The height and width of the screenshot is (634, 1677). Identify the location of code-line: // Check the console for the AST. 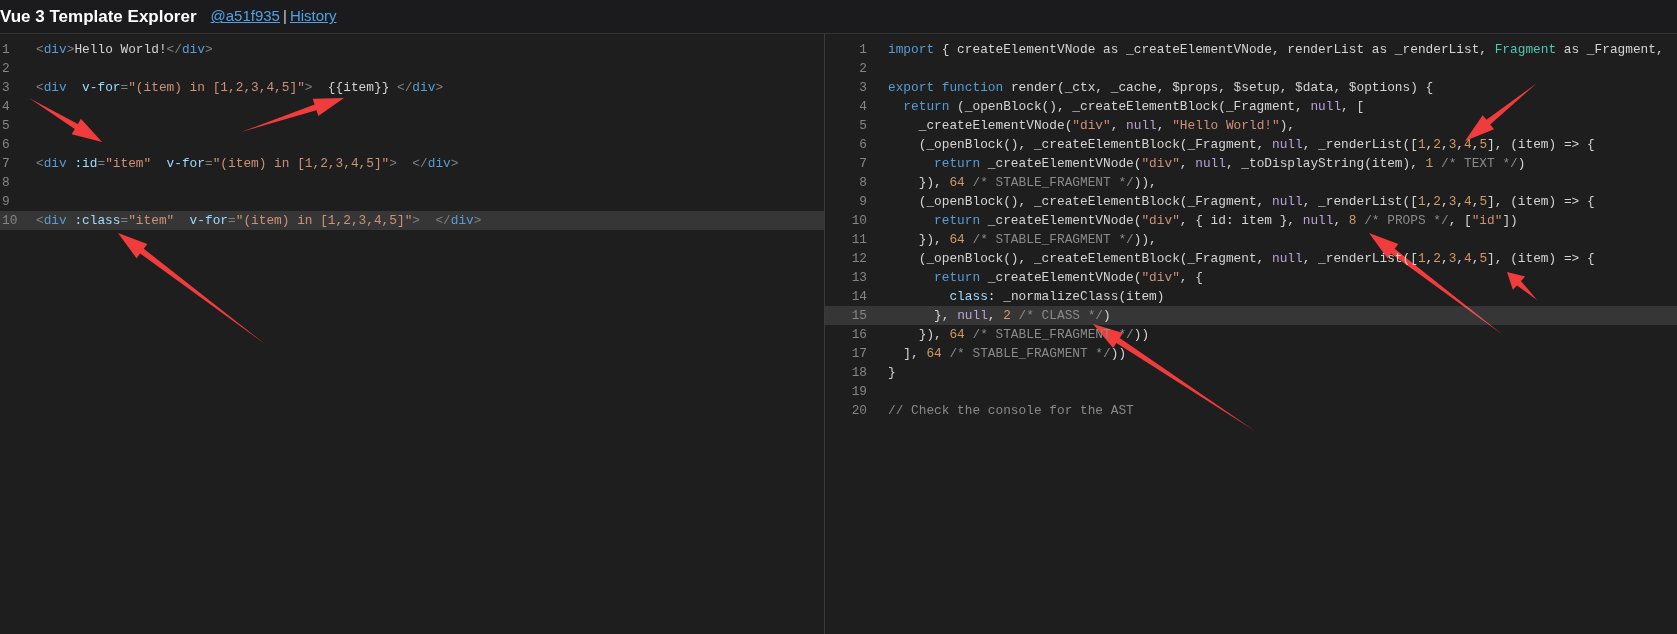
(1011, 410).